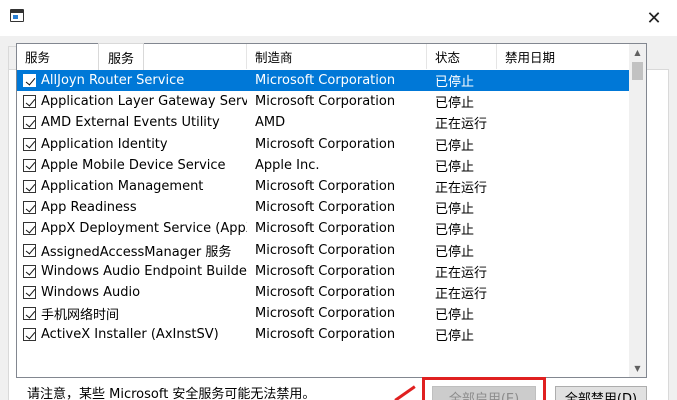 The height and width of the screenshot is (400, 677). I want to click on column-header-manufacturer: 制造商, so click(337, 56).